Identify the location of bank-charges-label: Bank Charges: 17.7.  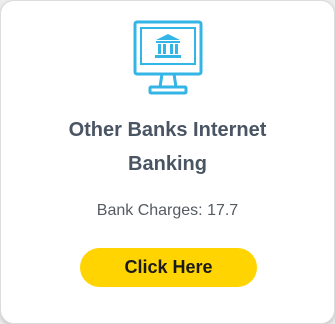
(167, 210).